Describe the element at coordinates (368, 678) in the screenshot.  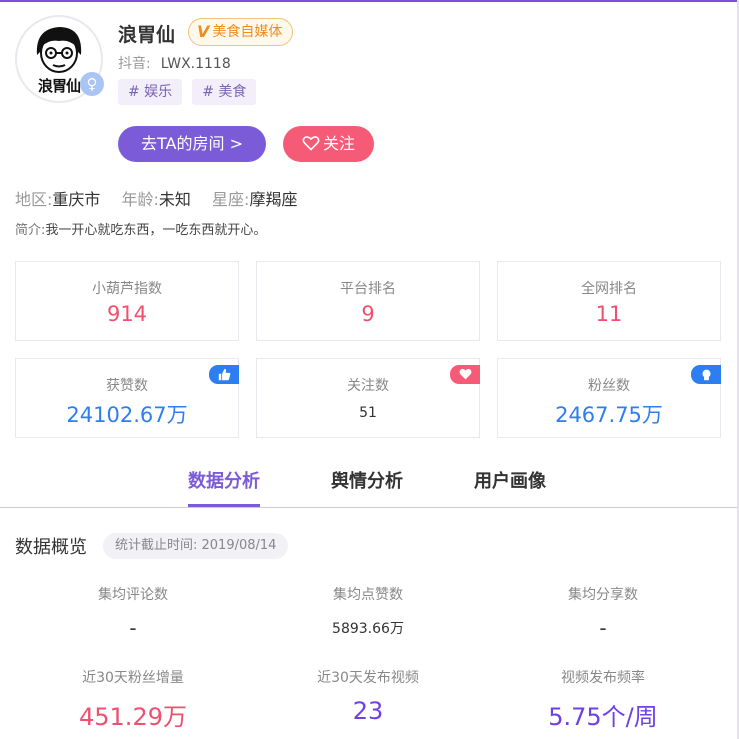
I see `stat-label: 近30天发布视频` at that location.